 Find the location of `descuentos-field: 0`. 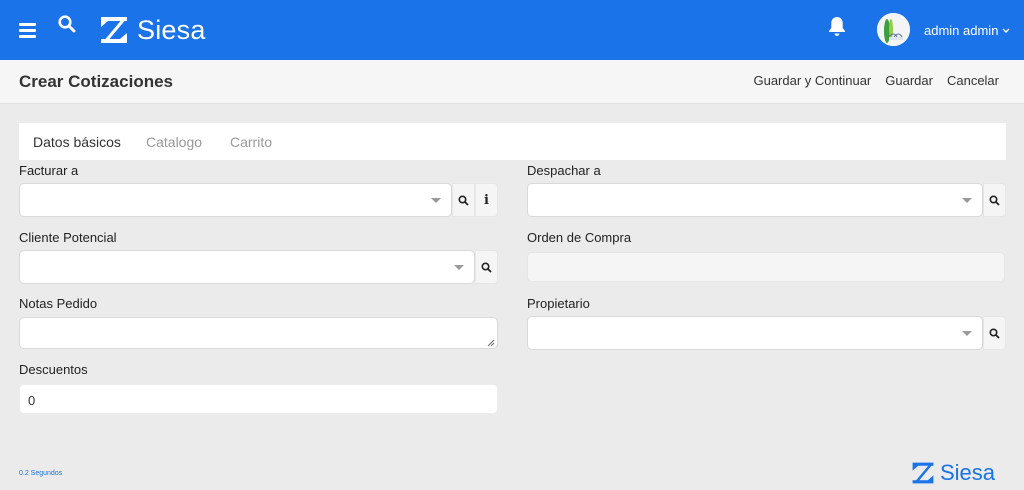

descuentos-field: 0 is located at coordinates (258, 399).